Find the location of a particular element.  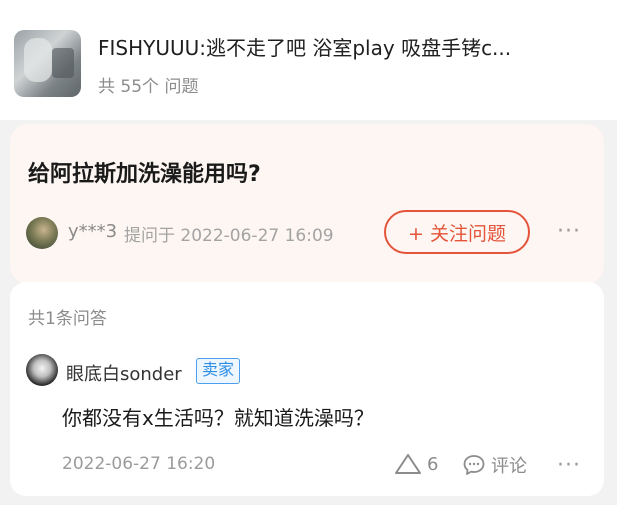

answer-text: 你都没有x生活吗？就知道洗澡吗？ is located at coordinates (218, 418).